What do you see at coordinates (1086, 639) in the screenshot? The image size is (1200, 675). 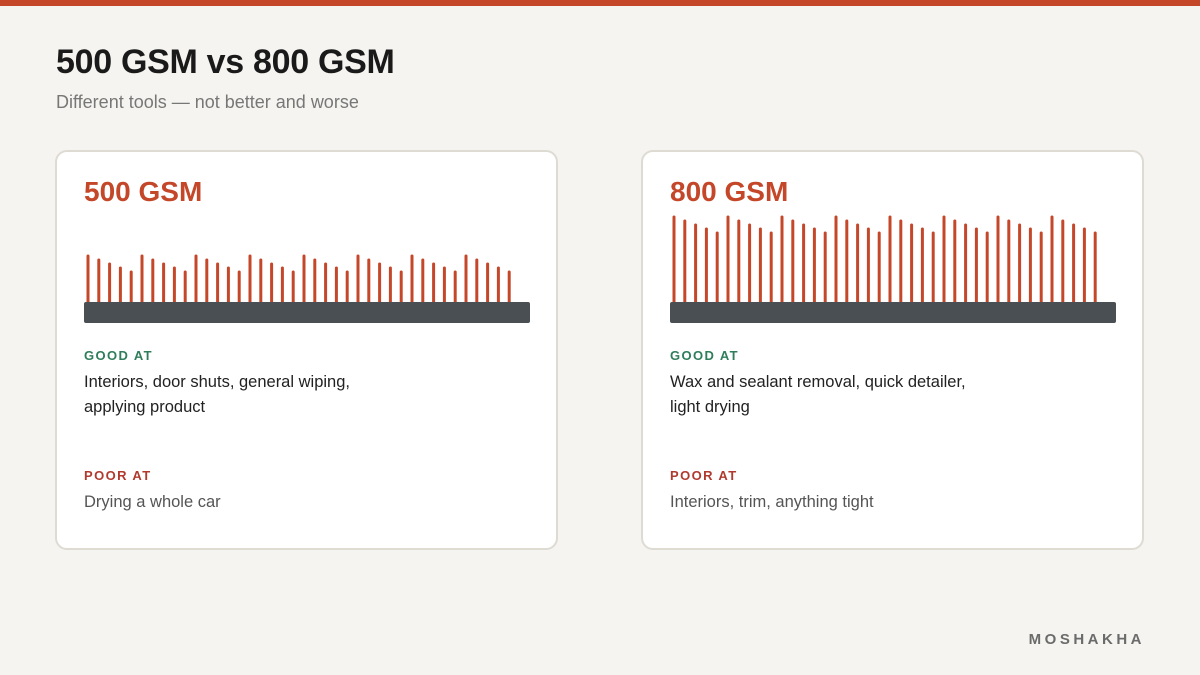 I see `brand-wordmark: MOSHAKHA` at bounding box center [1086, 639].